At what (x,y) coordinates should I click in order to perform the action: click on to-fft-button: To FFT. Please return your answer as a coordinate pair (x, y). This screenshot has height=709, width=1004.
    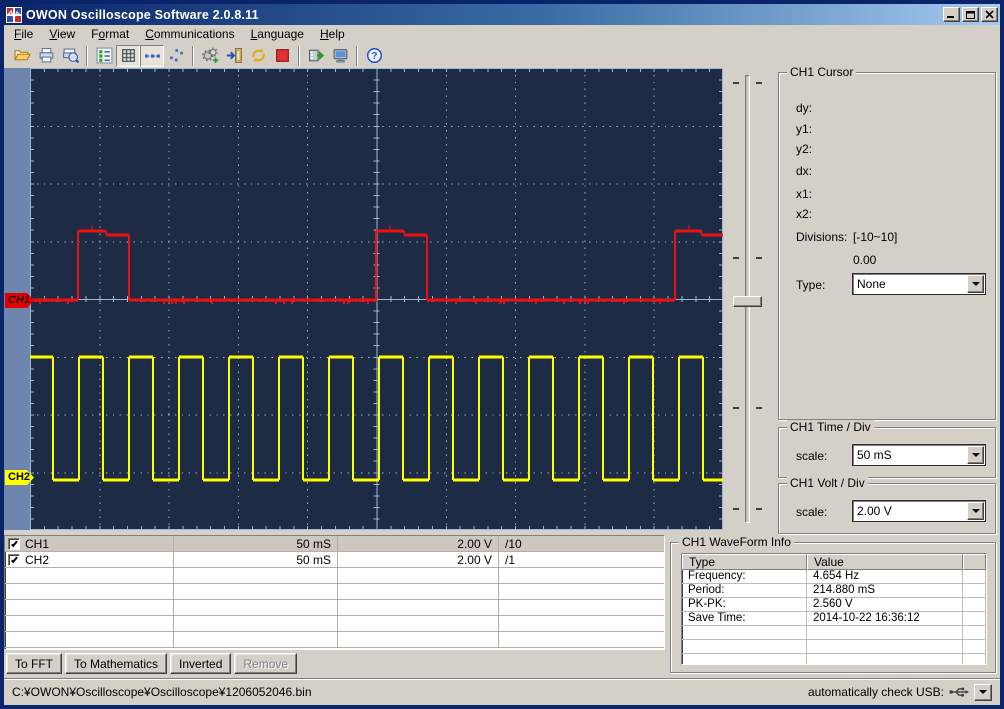
    Looking at the image, I should click on (34, 663).